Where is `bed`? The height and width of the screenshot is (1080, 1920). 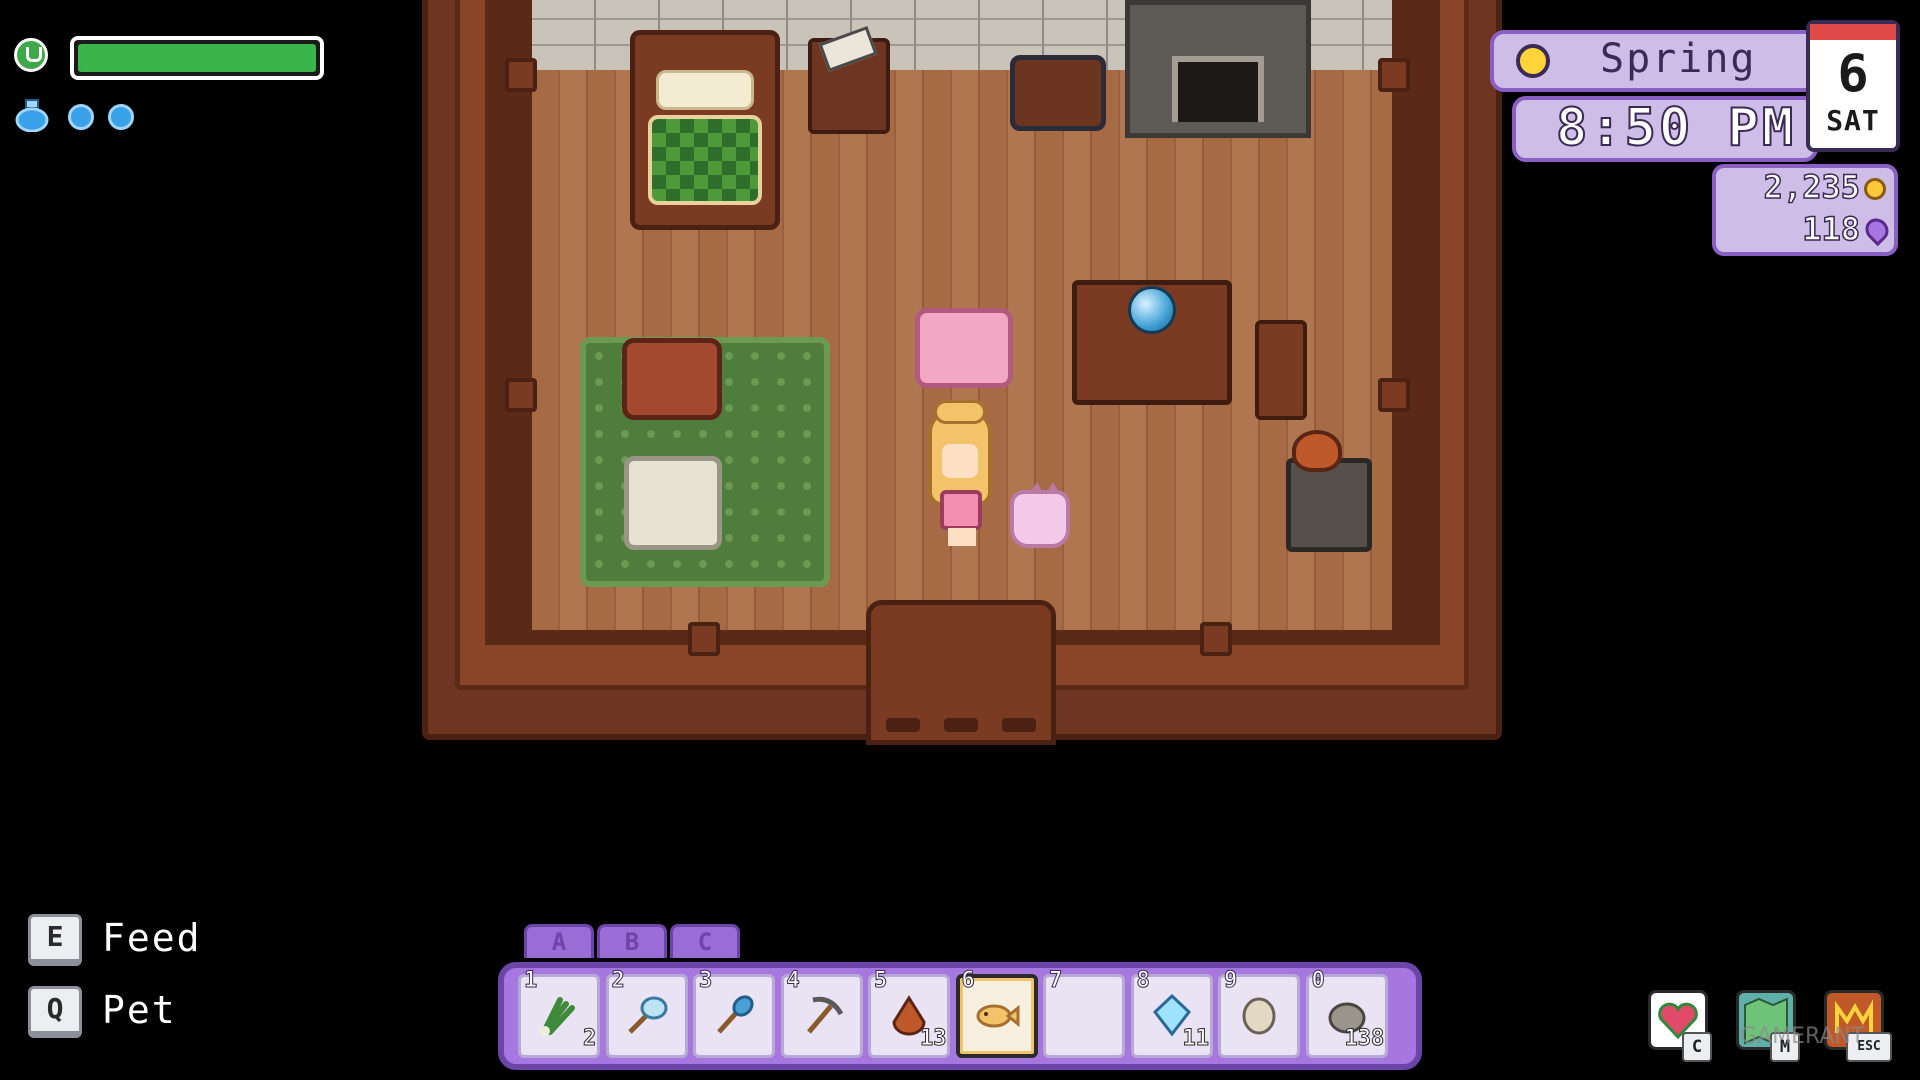
bed is located at coordinates (705, 130).